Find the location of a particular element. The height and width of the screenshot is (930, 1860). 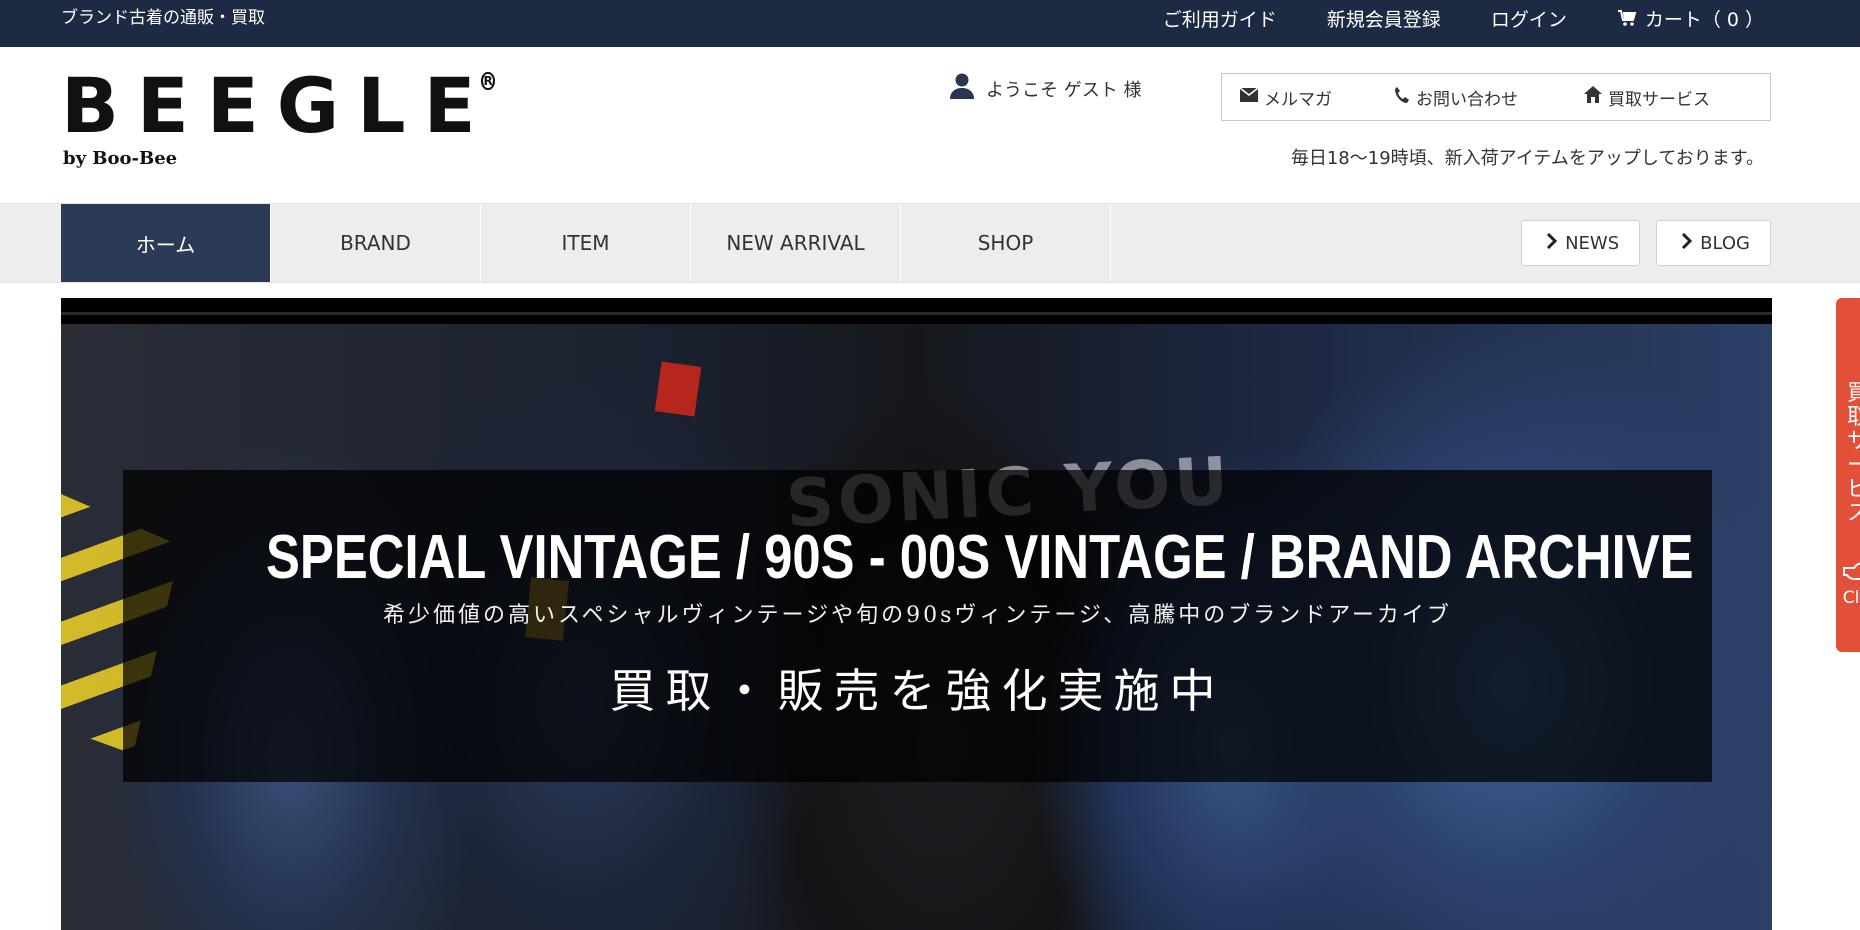

buyback-side-tab: 買取サービス Click is located at coordinates (1848, 475).